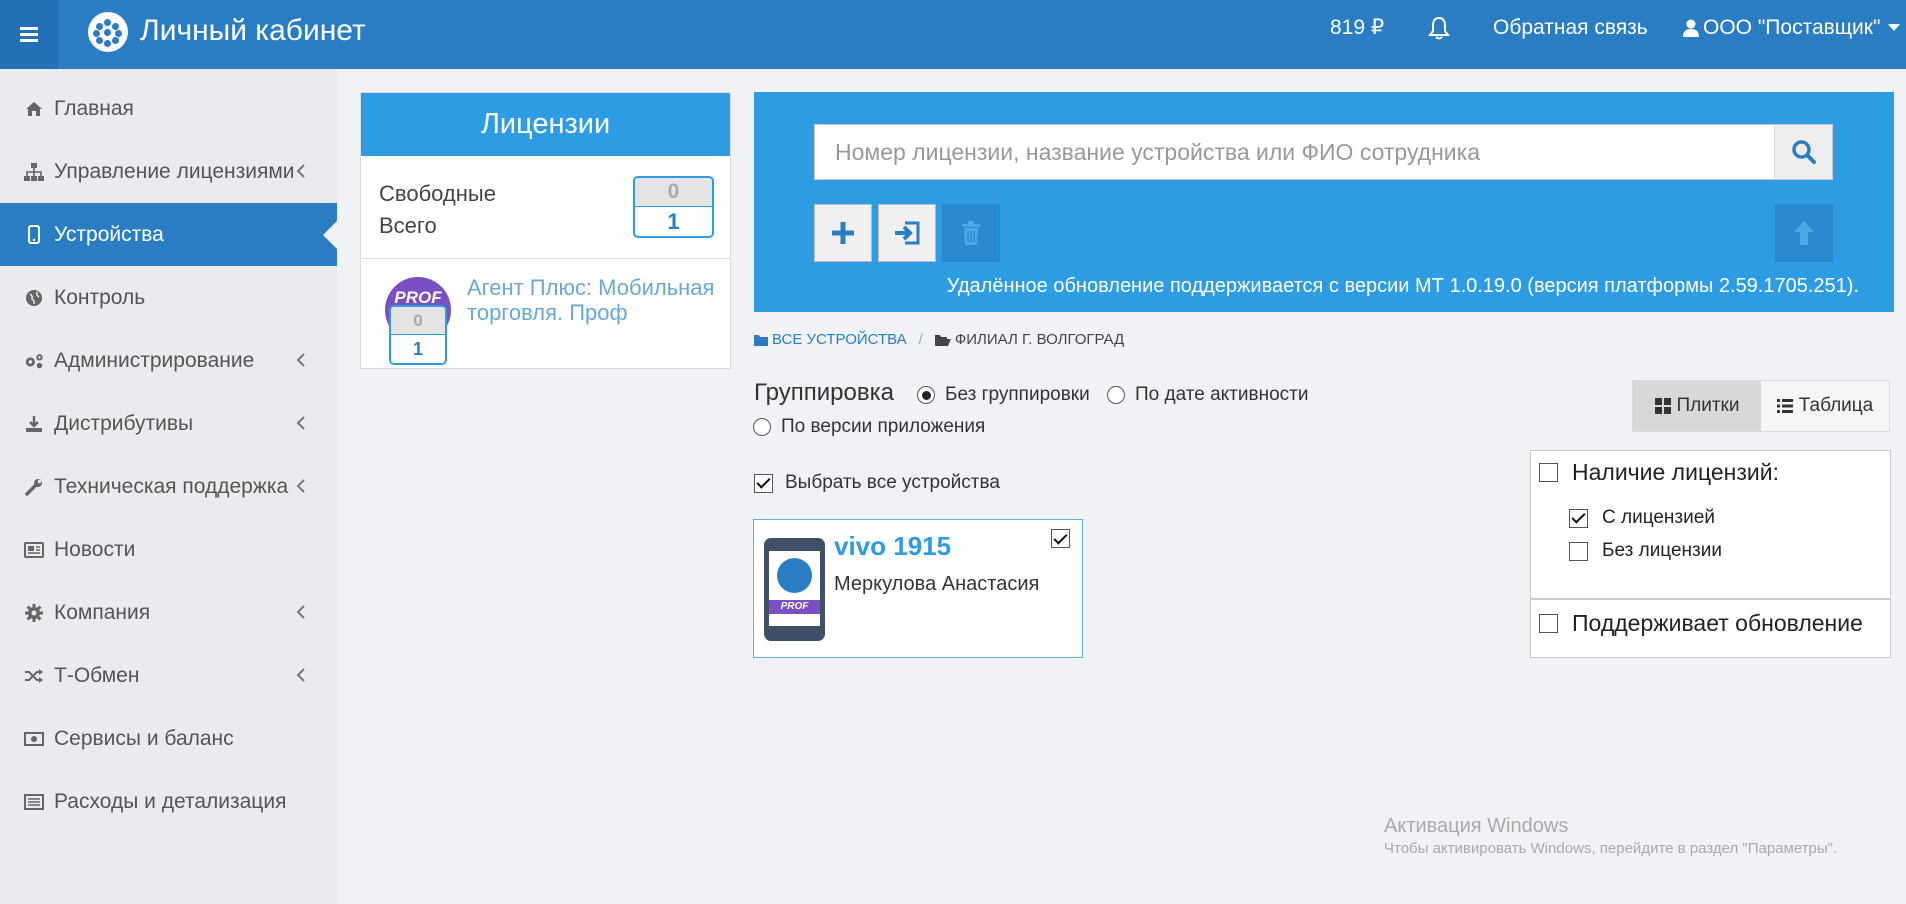 The height and width of the screenshot is (904, 1906). I want to click on total-count: 1, so click(673, 221).